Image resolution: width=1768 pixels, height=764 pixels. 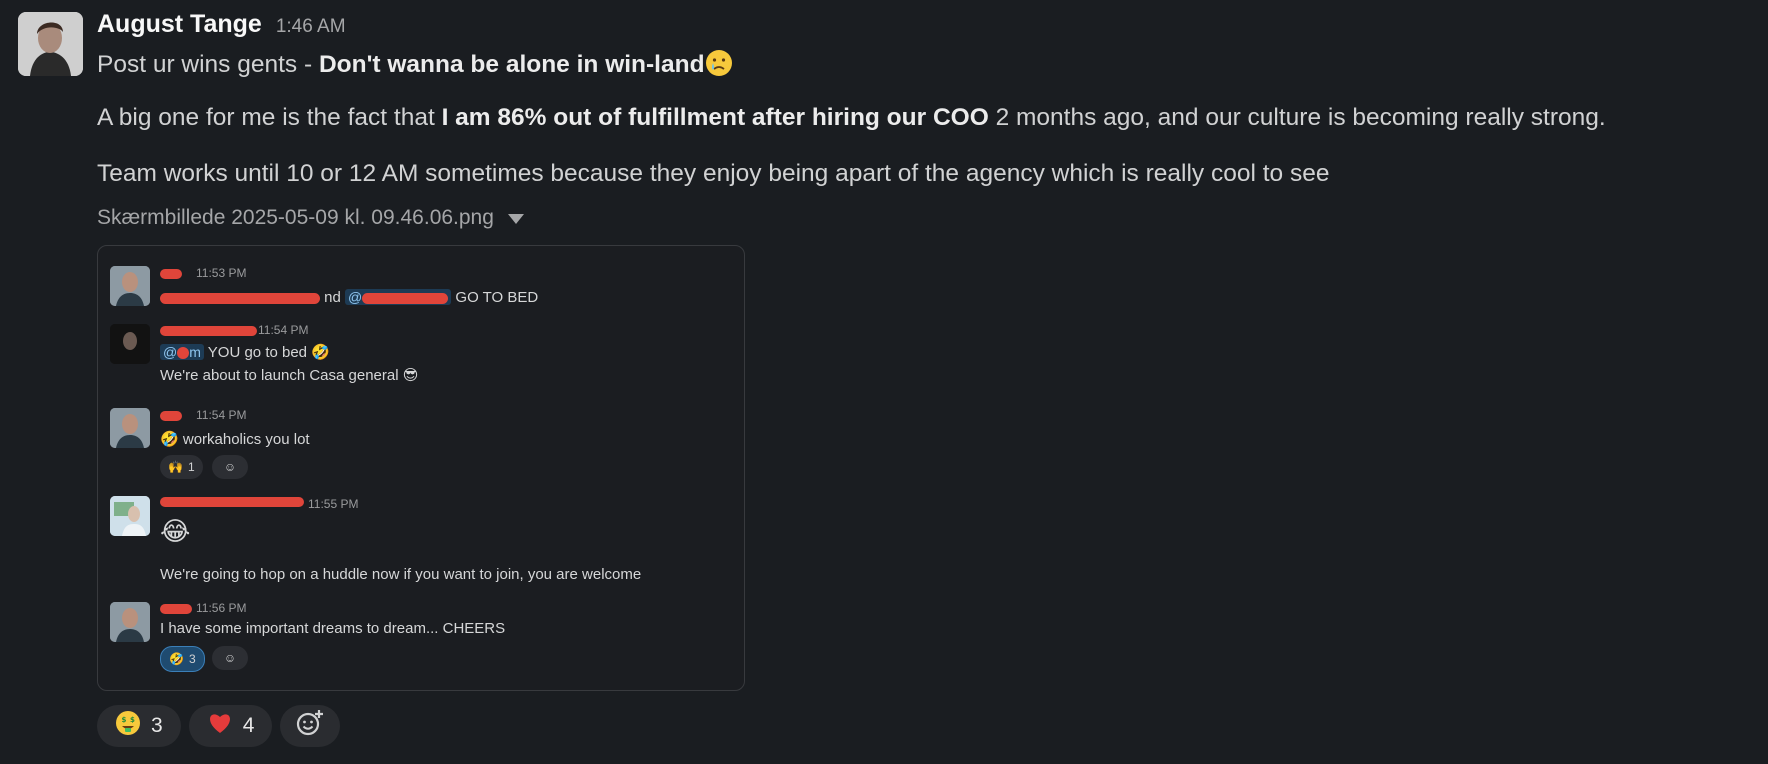 What do you see at coordinates (221, 273) in the screenshot?
I see `preview-time: 11:53 PM` at bounding box center [221, 273].